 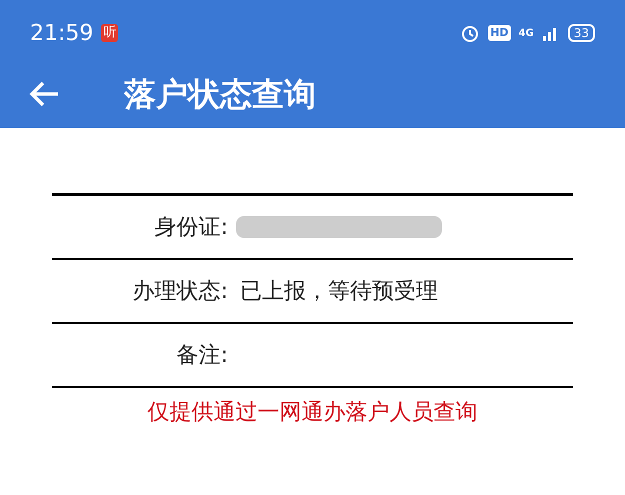 I want to click on status-time: 21:59, so click(x=62, y=34).